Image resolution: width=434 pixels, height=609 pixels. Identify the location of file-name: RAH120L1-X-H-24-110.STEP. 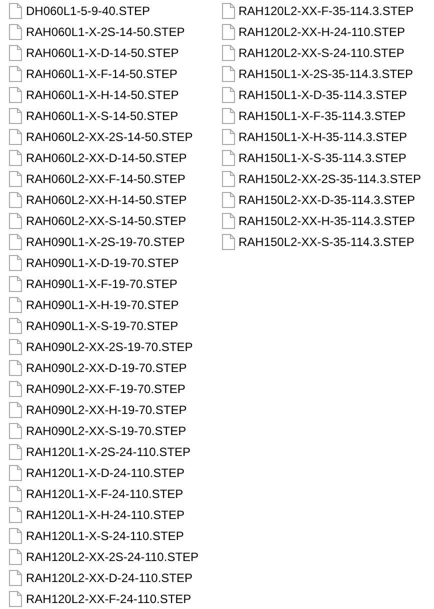
(105, 515).